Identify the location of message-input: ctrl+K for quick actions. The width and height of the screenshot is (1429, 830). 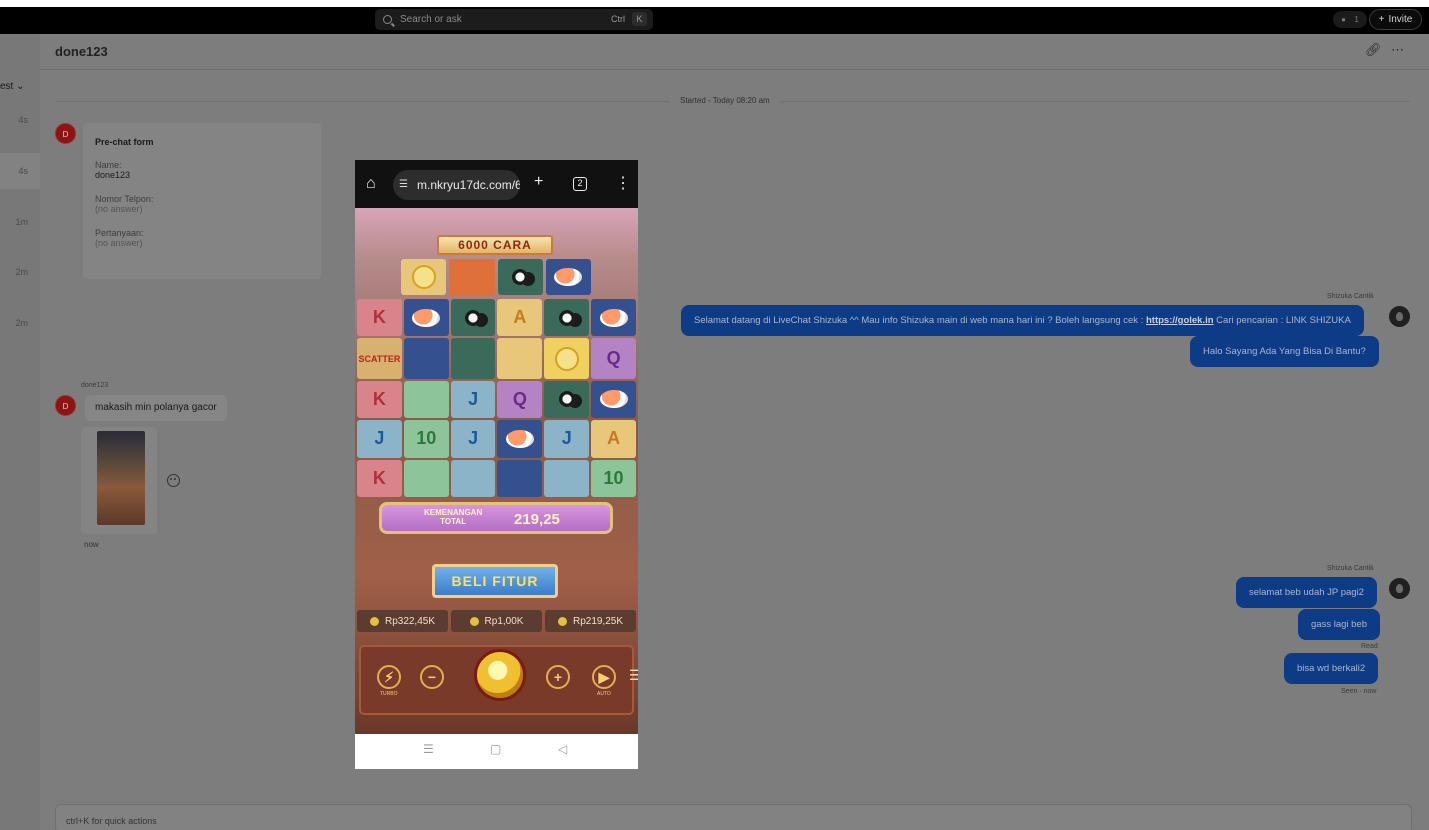
(733, 817).